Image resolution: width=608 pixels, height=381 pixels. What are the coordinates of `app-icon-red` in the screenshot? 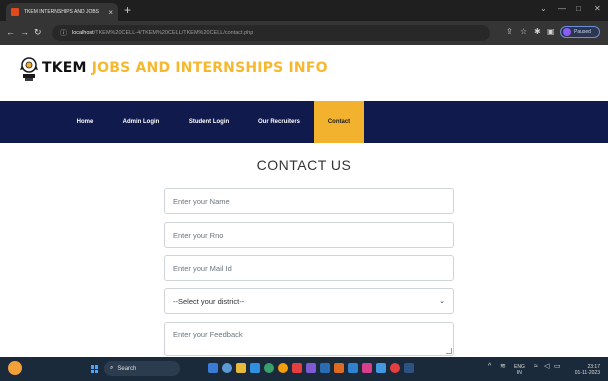 It's located at (297, 368).